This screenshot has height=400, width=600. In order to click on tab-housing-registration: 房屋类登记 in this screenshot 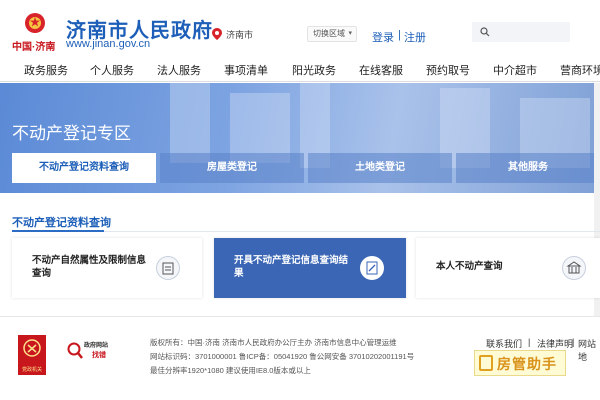, I will do `click(232, 168)`.